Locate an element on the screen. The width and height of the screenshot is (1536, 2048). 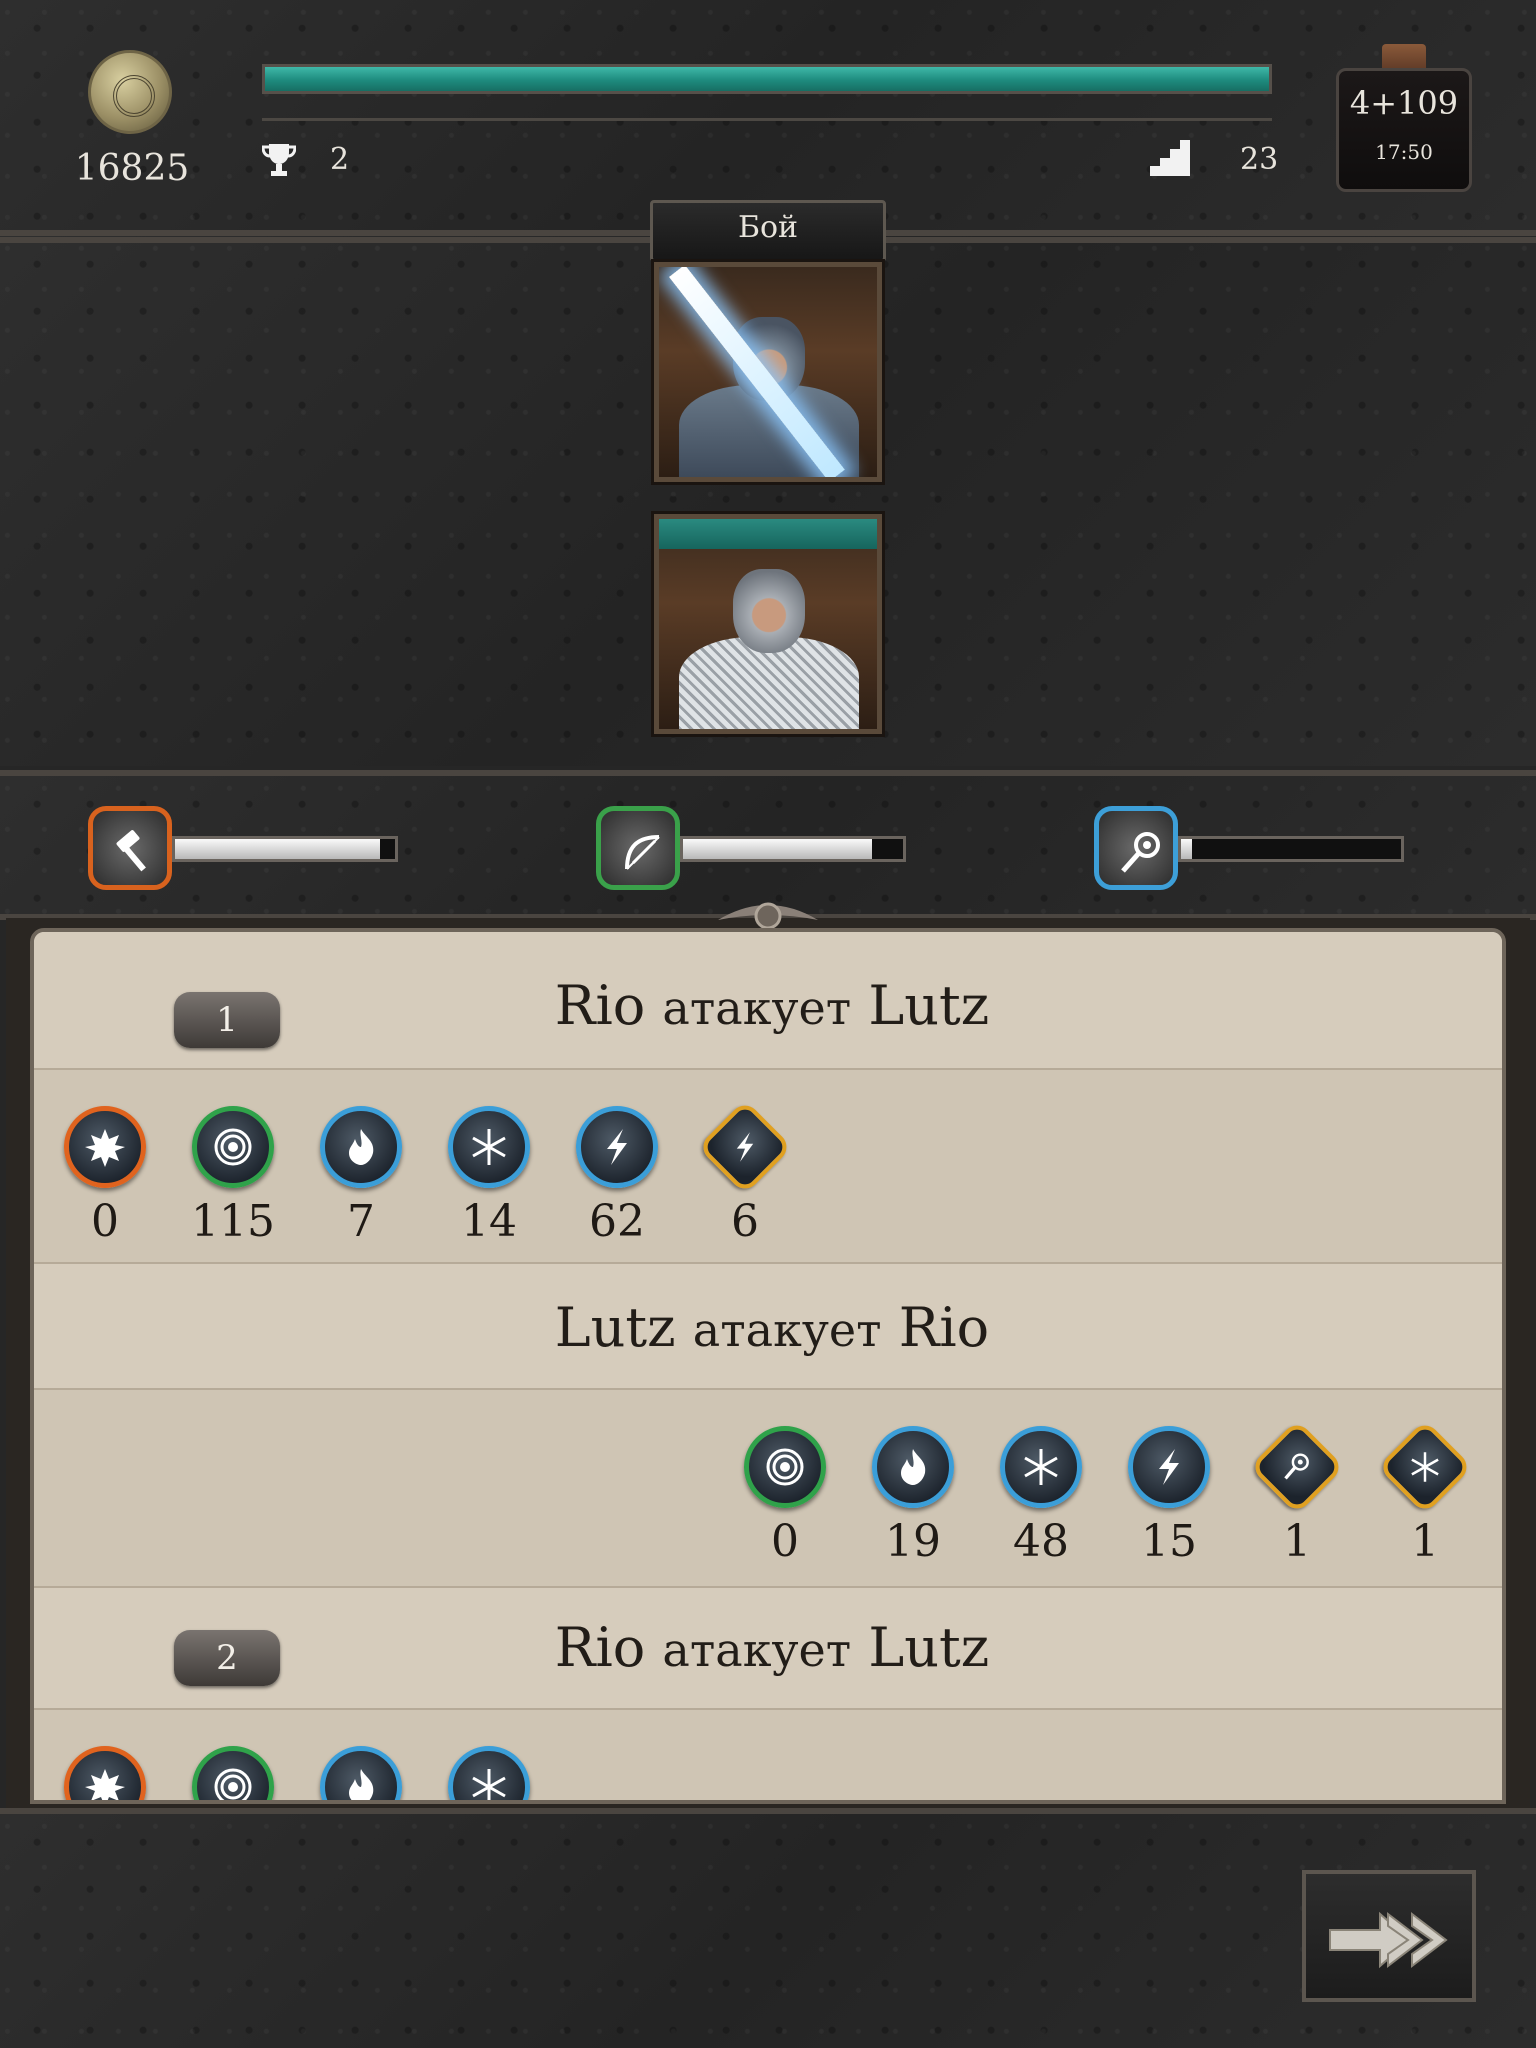
stat-value: 48 is located at coordinates (1041, 1541).